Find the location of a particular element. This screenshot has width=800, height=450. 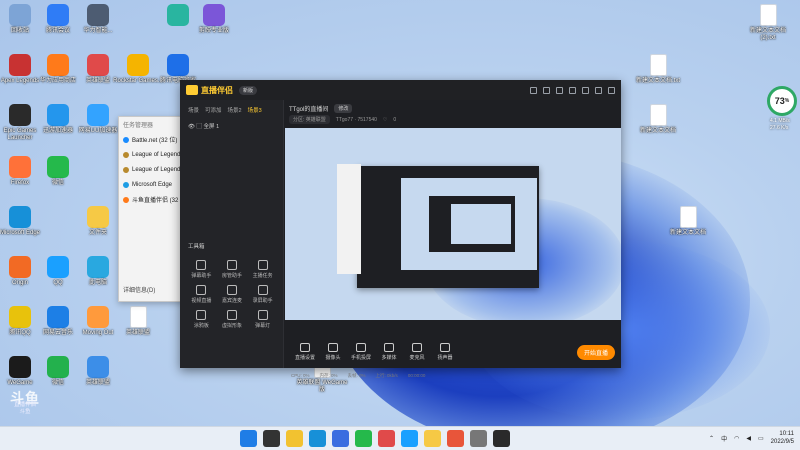

wifi-icon: ◠ is located at coordinates (736, 438).